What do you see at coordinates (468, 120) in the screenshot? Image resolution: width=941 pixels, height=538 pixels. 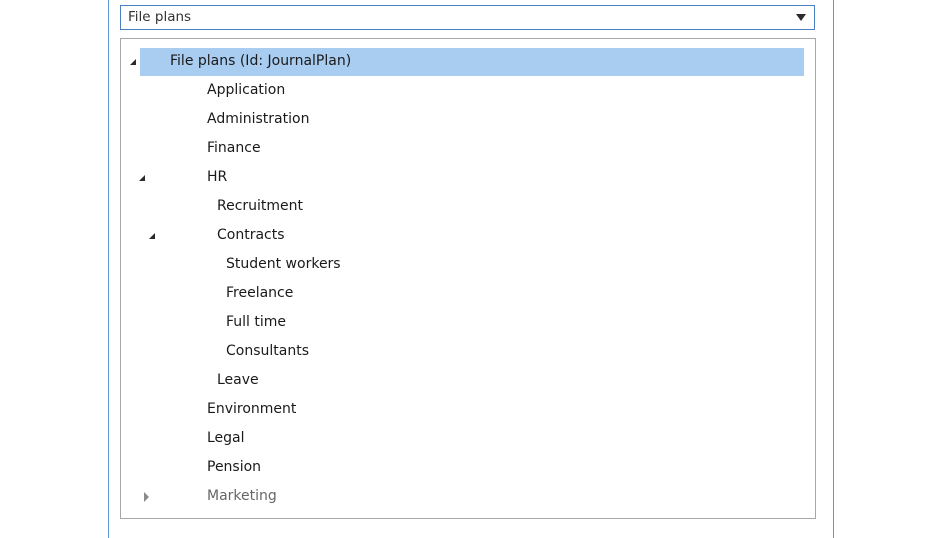 I see `tree-item-administration: Administration` at bounding box center [468, 120].